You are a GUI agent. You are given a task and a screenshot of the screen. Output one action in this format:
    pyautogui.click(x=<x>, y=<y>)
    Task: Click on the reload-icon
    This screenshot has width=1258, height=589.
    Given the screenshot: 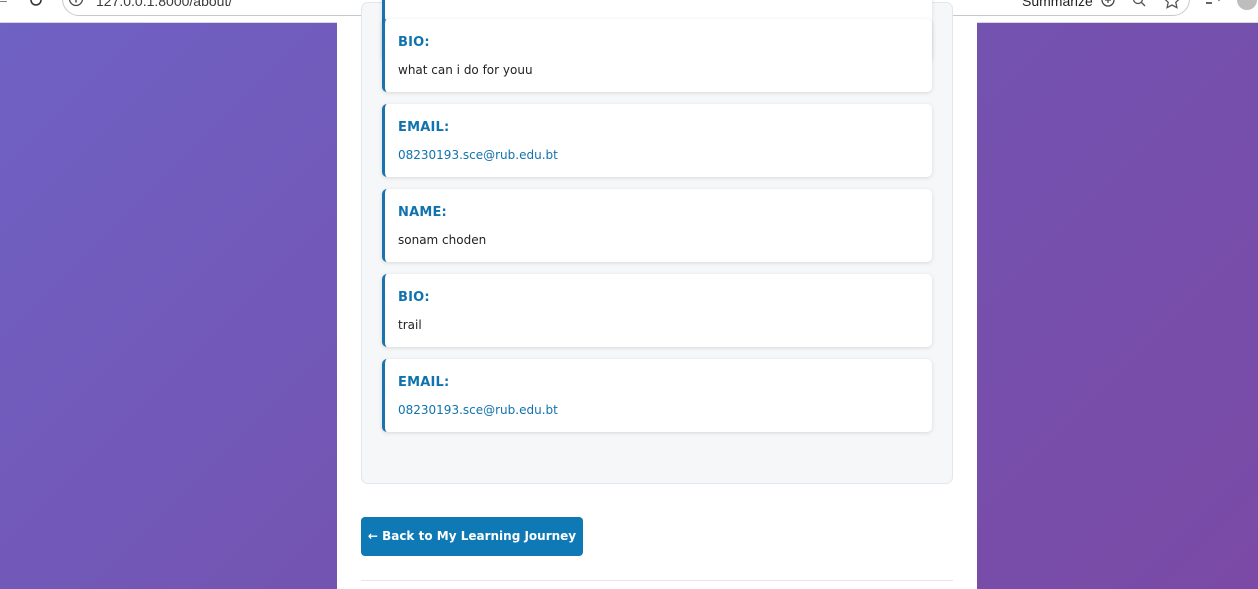 What is the action you would take?
    pyautogui.click(x=36, y=4)
    